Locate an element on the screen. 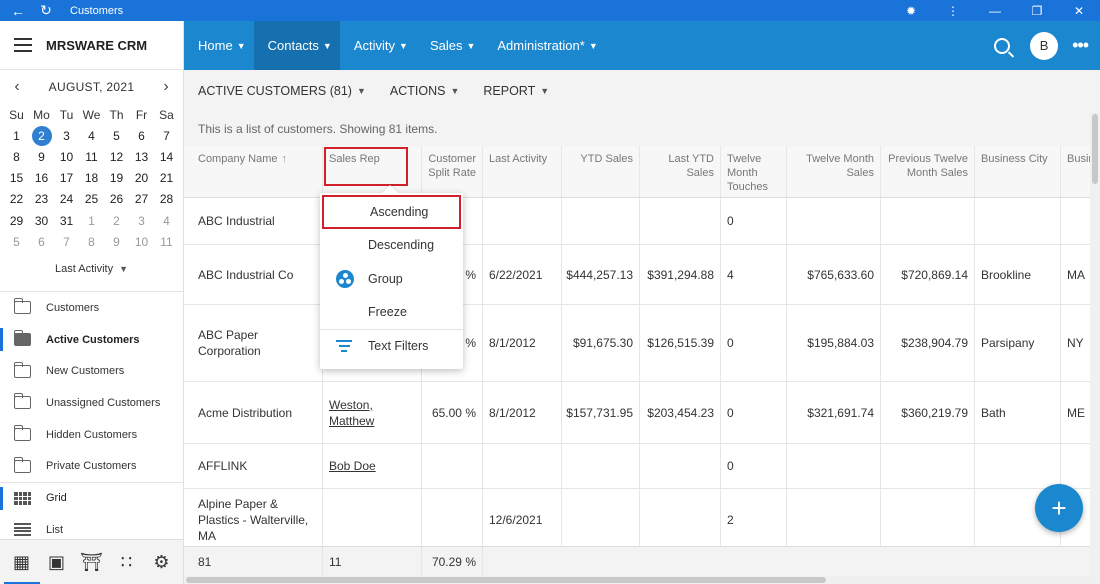 This screenshot has width=1100, height=584. calendar-day: 29 is located at coordinates (16, 220).